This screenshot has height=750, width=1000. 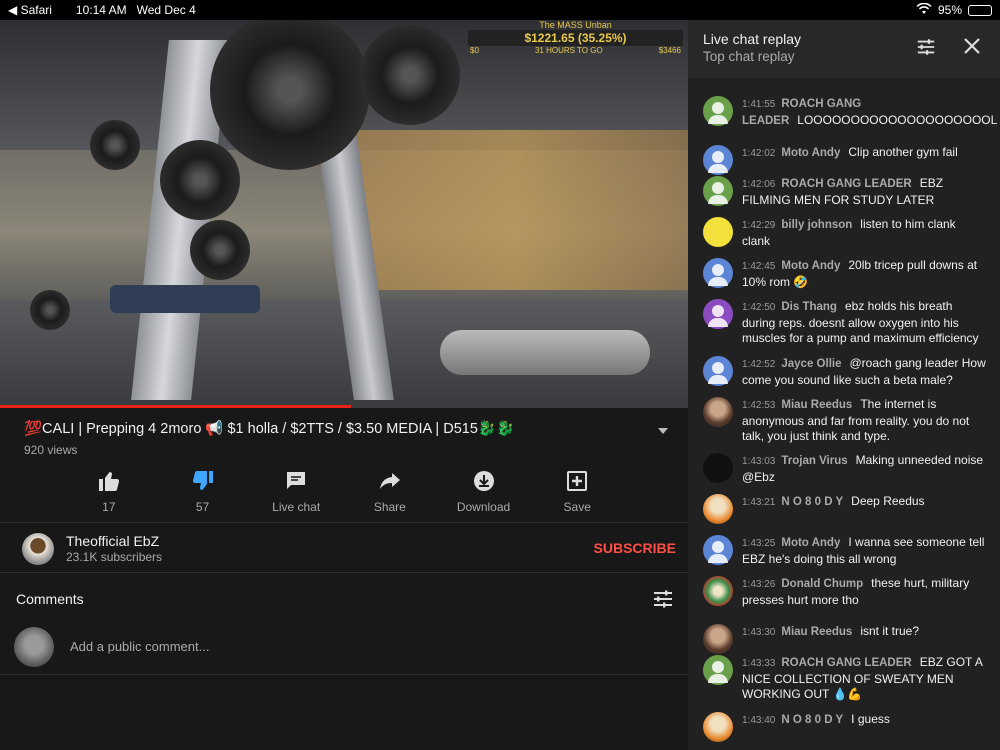 I want to click on chat-message: 1:43:21 N O 8 0 D Y Deep Reedus, so click(x=844, y=509).